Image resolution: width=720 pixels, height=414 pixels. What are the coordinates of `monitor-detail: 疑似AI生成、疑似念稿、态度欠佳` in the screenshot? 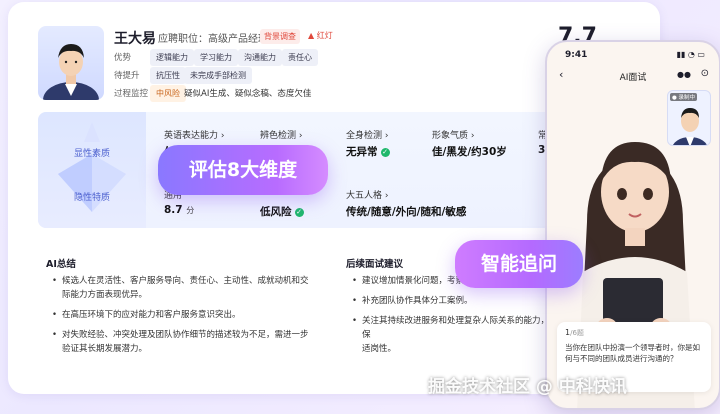 It's located at (248, 94).